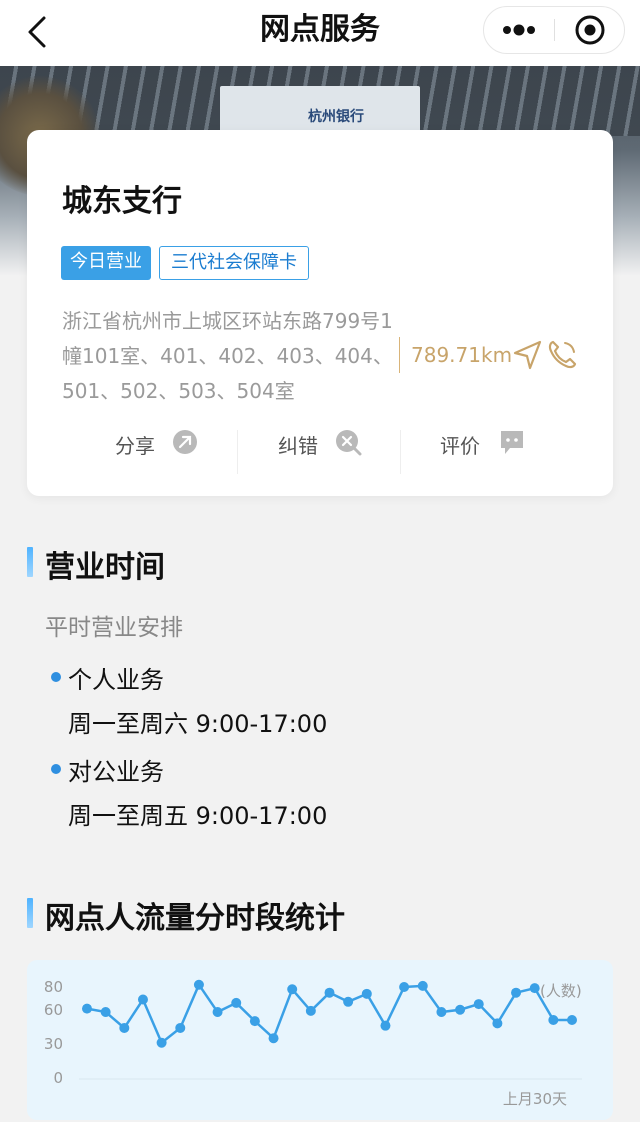 This screenshot has width=640, height=1122. I want to click on personal-business-label: 个人业务, so click(116, 680).